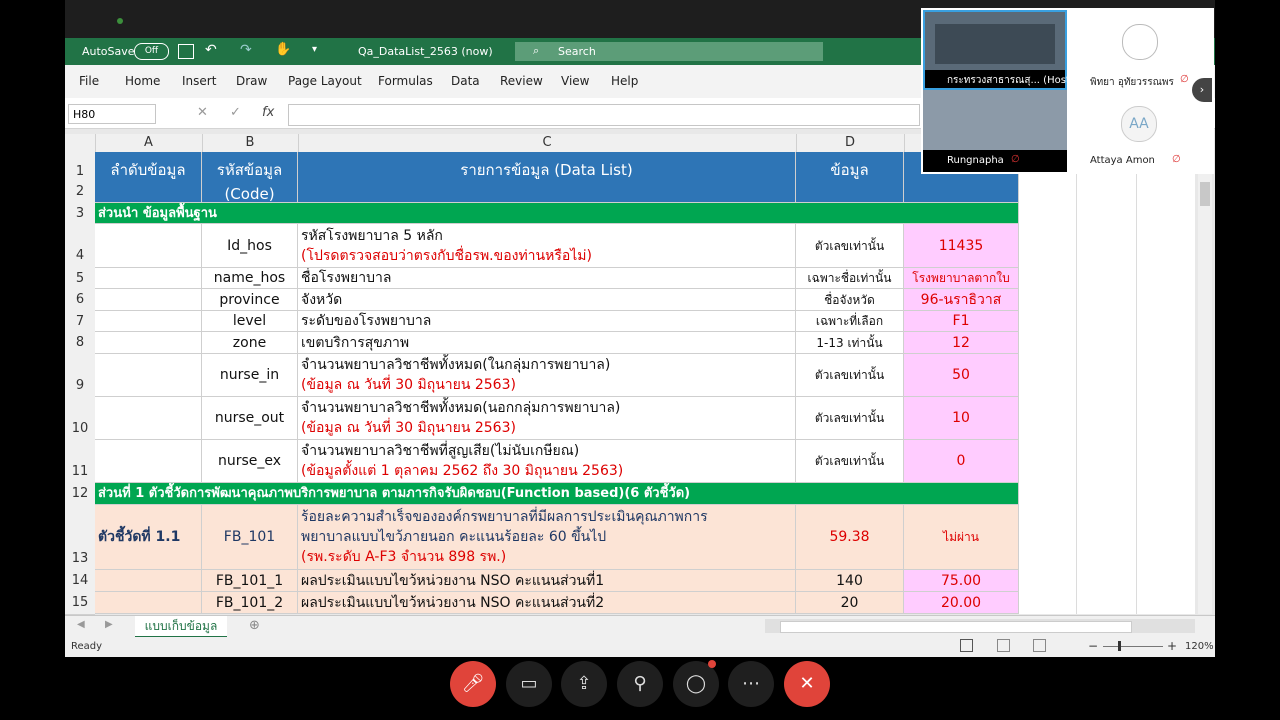  Describe the element at coordinates (80, 322) in the screenshot. I see `row-header: 7` at that location.